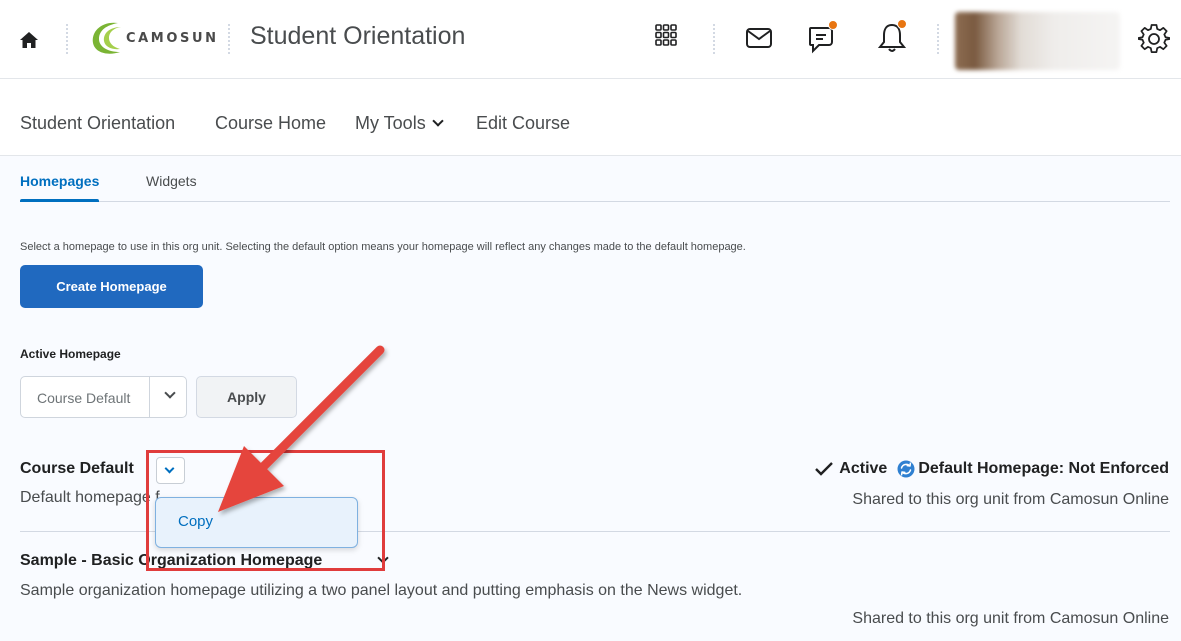 The width and height of the screenshot is (1181, 641). Describe the element at coordinates (29, 40) in the screenshot. I see `home-icon` at that location.